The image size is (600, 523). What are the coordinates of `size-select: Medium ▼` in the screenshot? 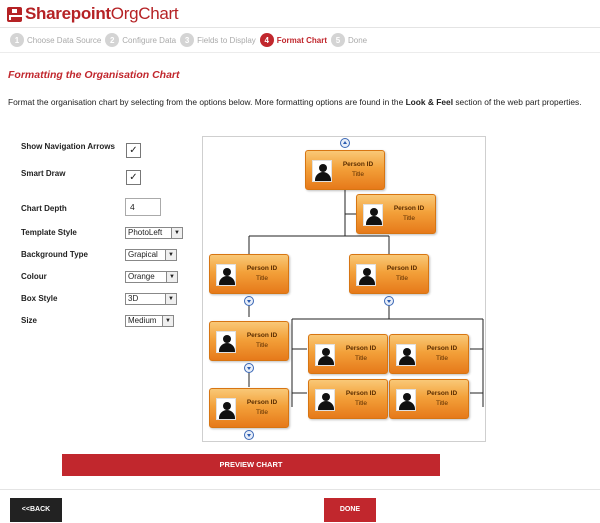 It's located at (149, 321).